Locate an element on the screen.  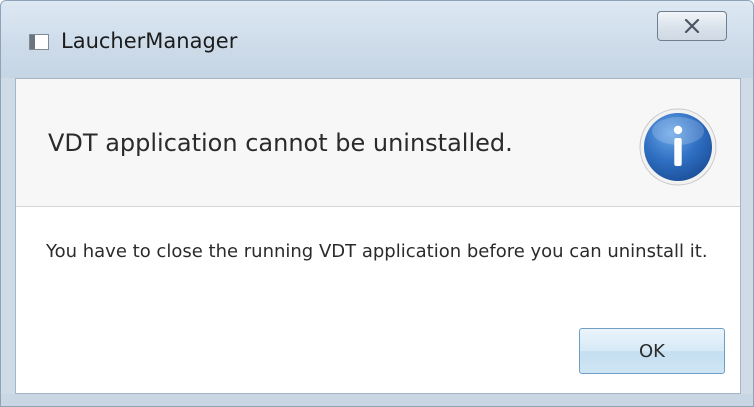
dialog-headline: VDT application cannot be uninstalled. is located at coordinates (280, 143).